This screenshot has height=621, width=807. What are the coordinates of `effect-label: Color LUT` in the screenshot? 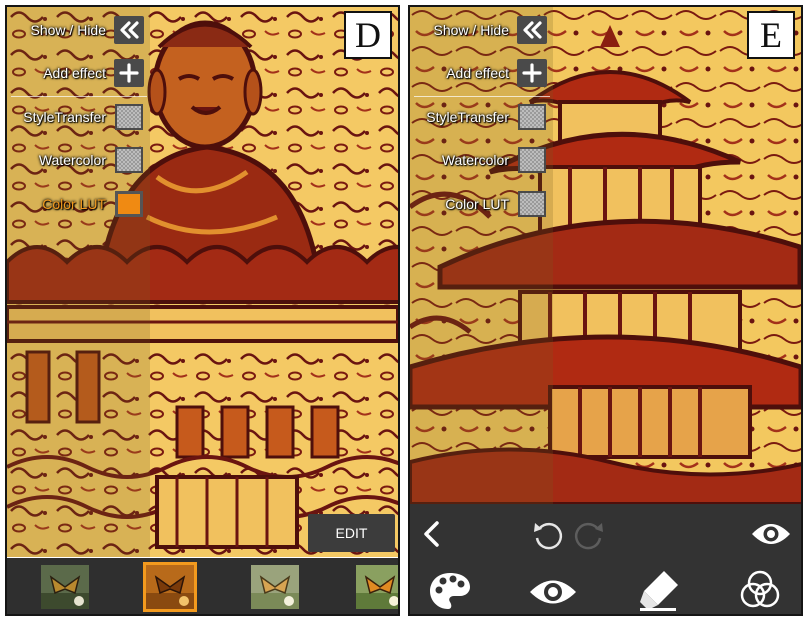 It's located at (477, 204).